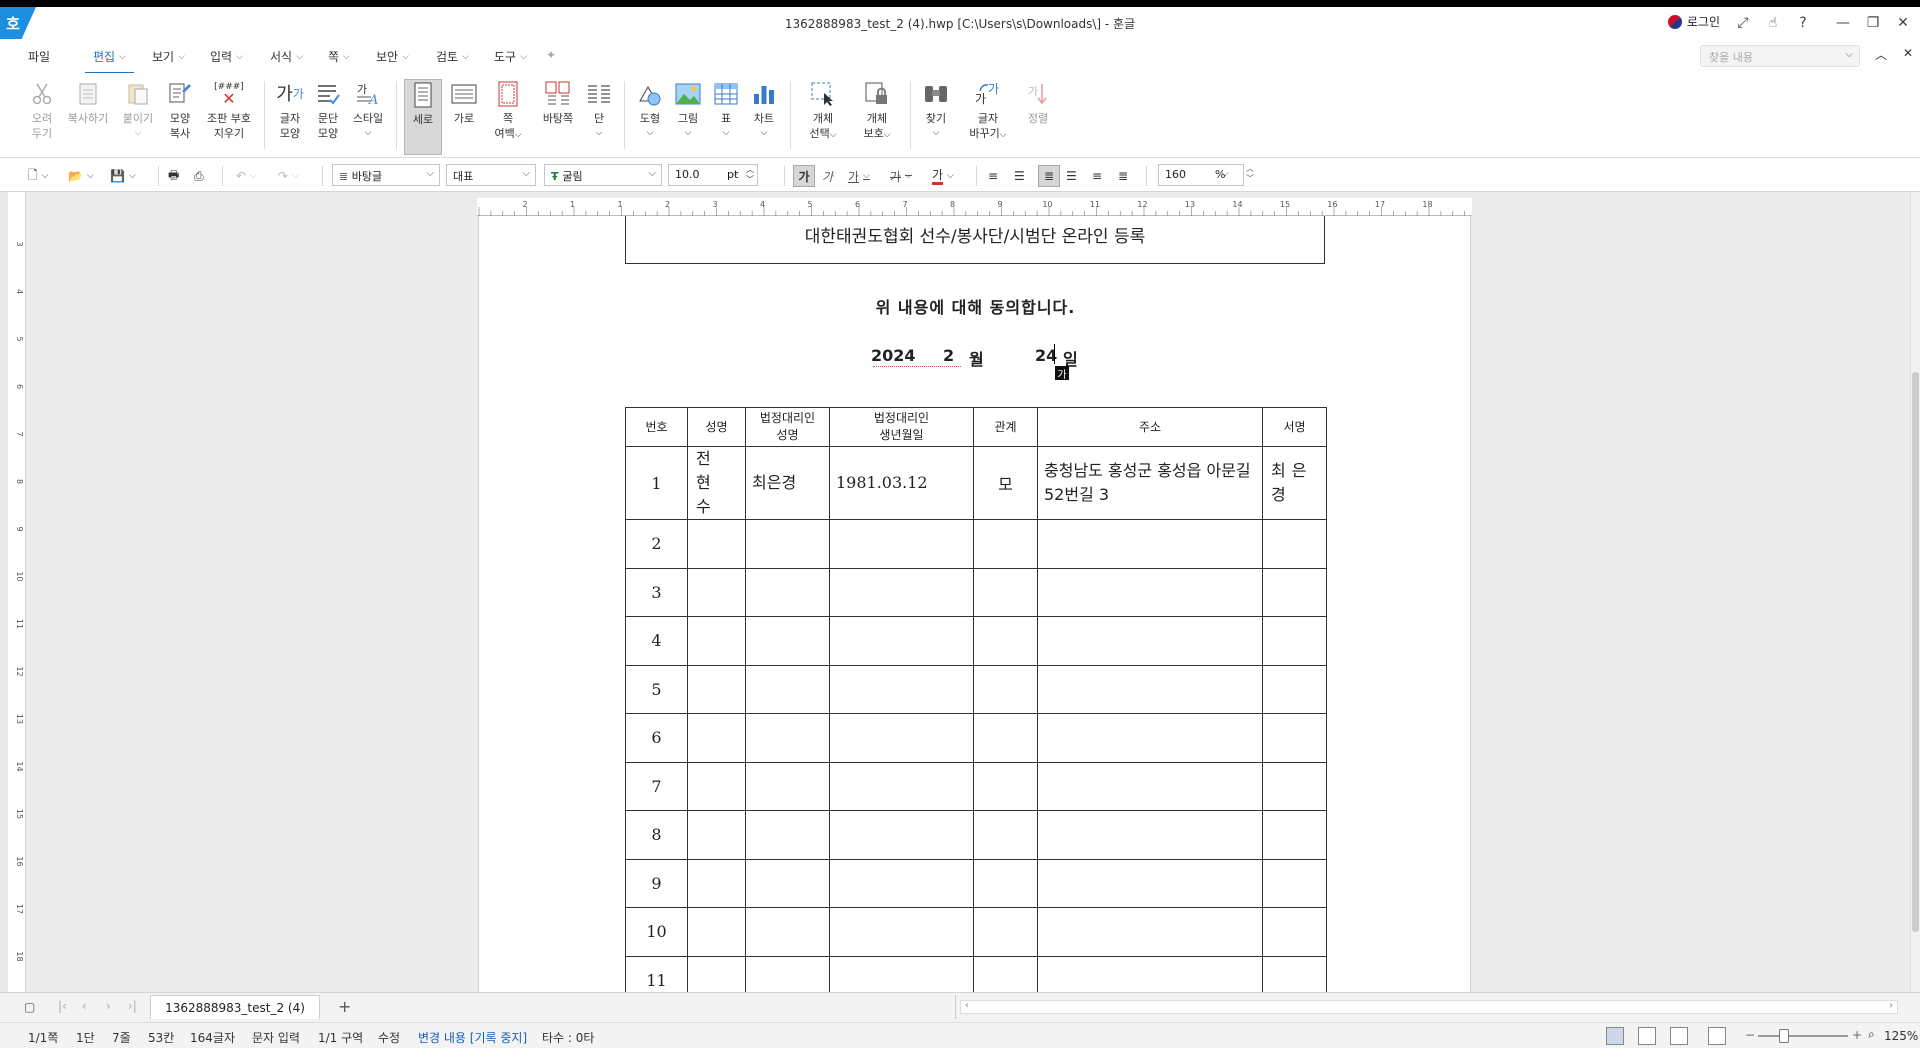 The height and width of the screenshot is (1048, 1920). I want to click on status-zoom: 125%, so click(1901, 1036).